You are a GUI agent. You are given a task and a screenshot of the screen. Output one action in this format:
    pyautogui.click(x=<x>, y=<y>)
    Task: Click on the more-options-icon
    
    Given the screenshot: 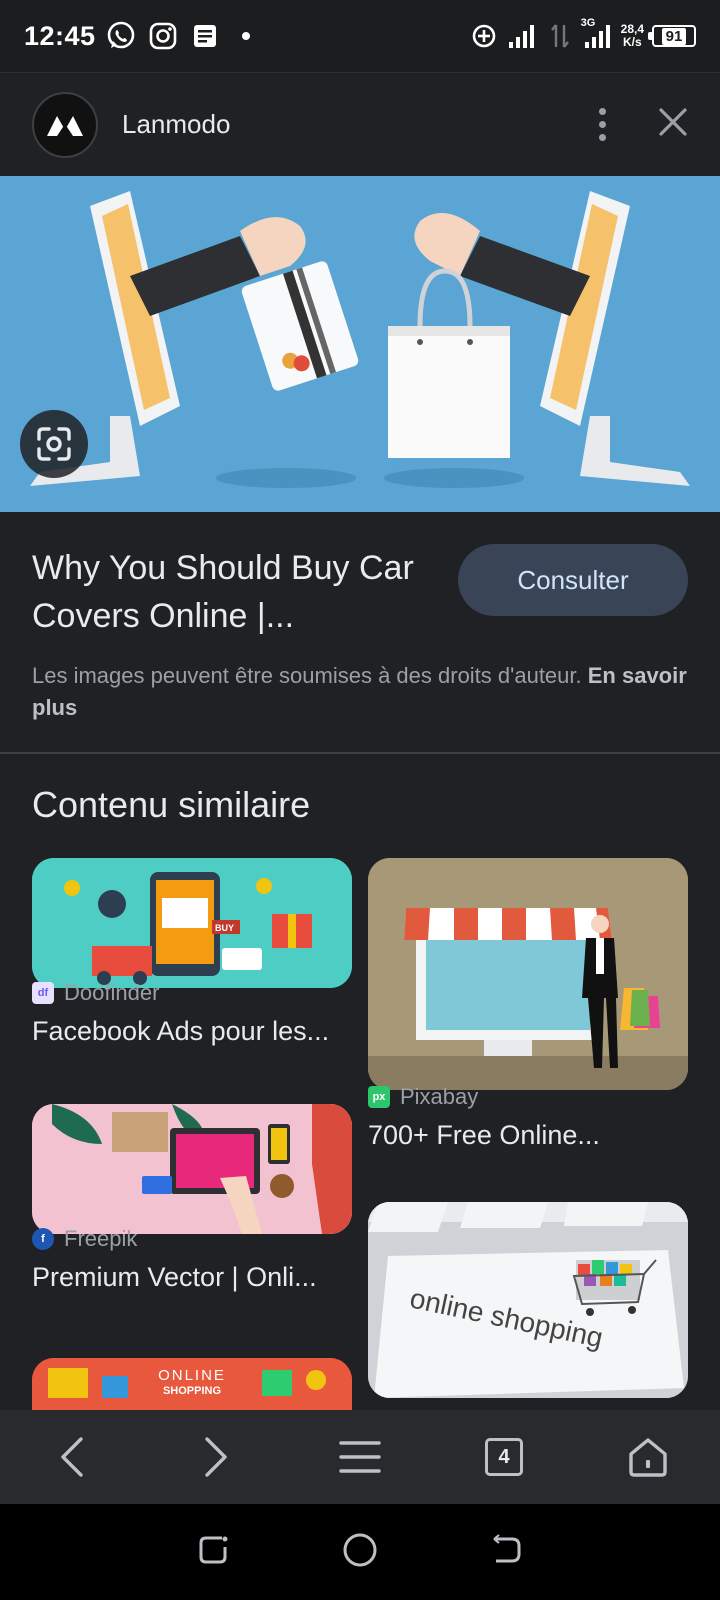 What is the action you would take?
    pyautogui.click(x=602, y=124)
    